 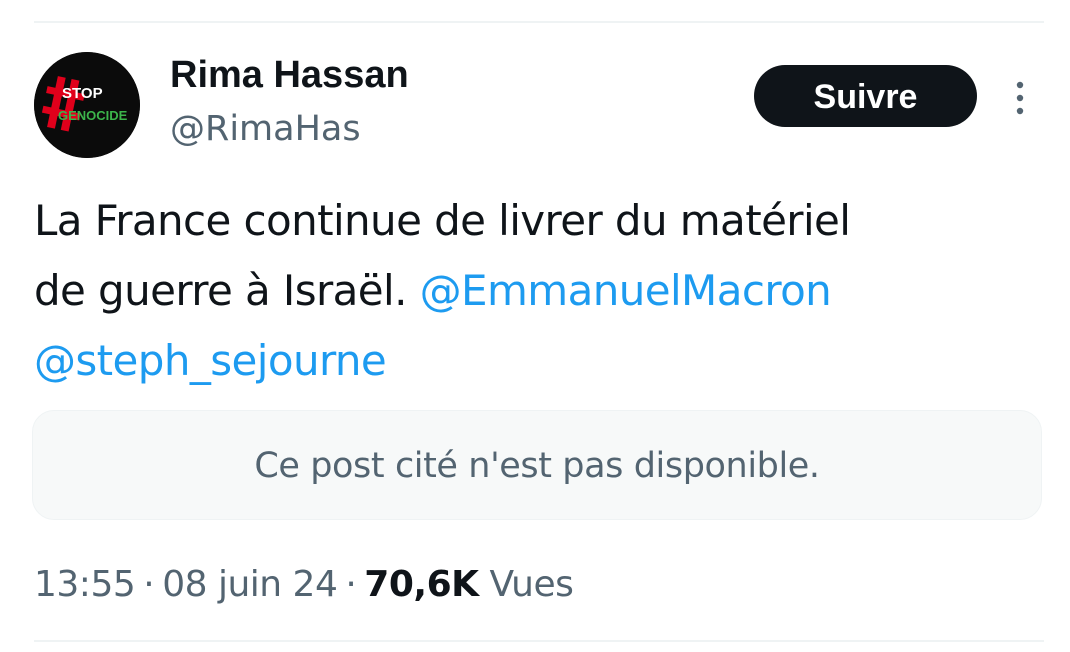 What do you see at coordinates (93, 115) in the screenshot?
I see `avatar-text-genocide: GENOCIDE` at bounding box center [93, 115].